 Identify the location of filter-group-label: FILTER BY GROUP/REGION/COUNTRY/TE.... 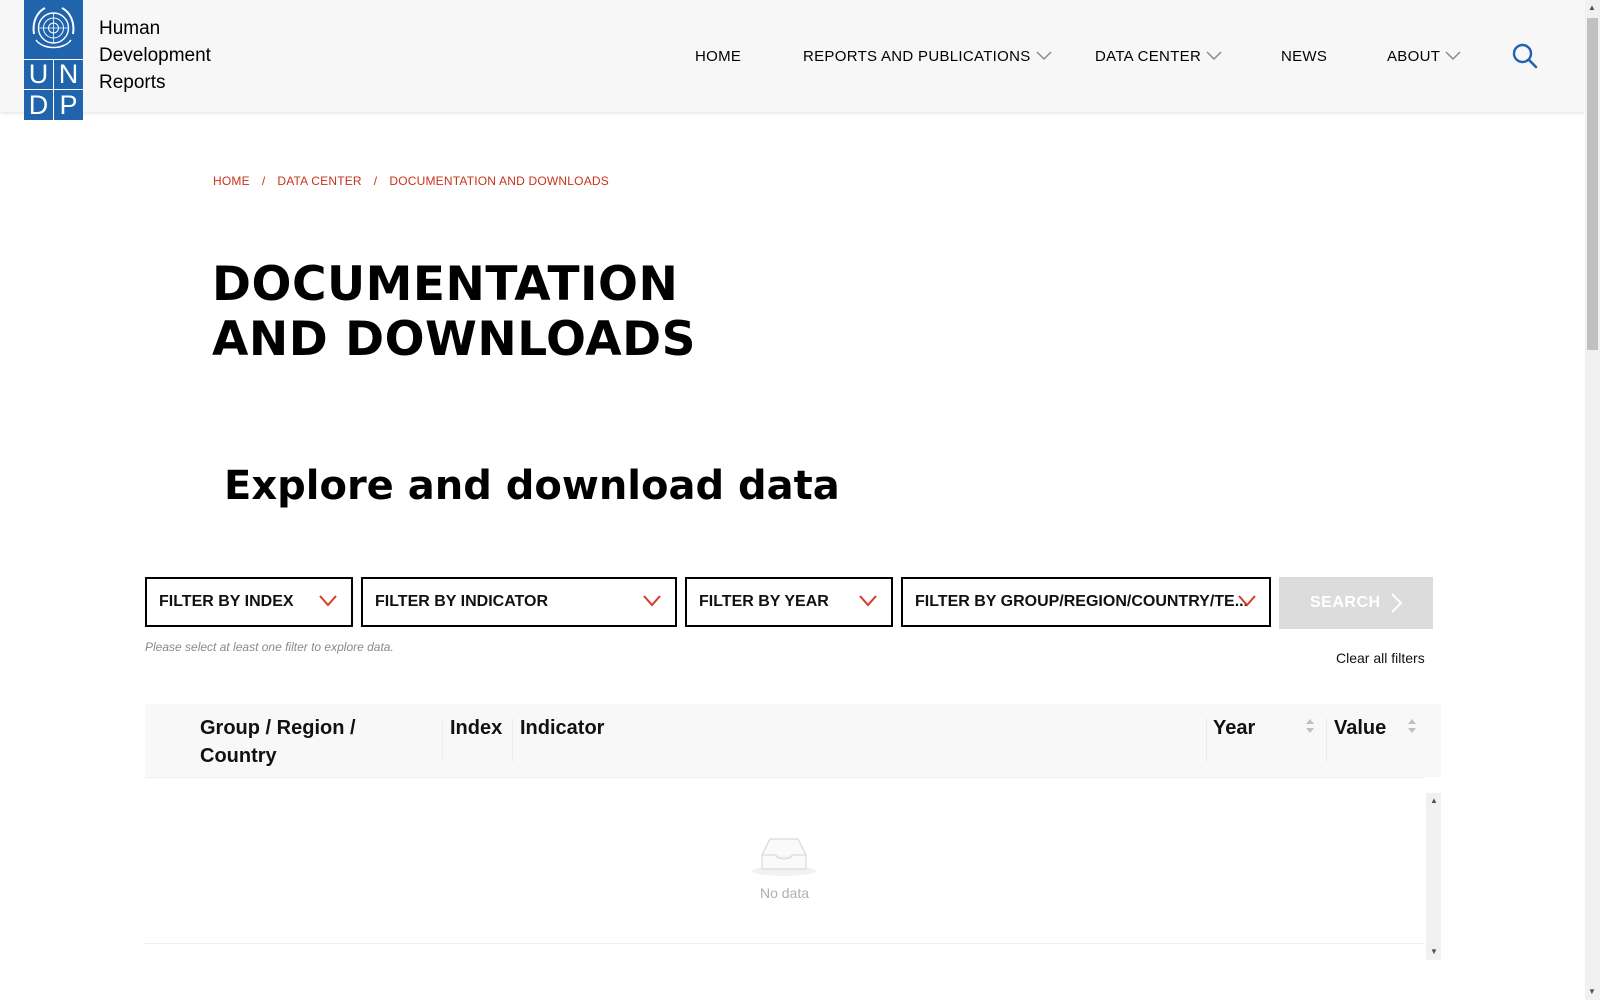
(1082, 601).